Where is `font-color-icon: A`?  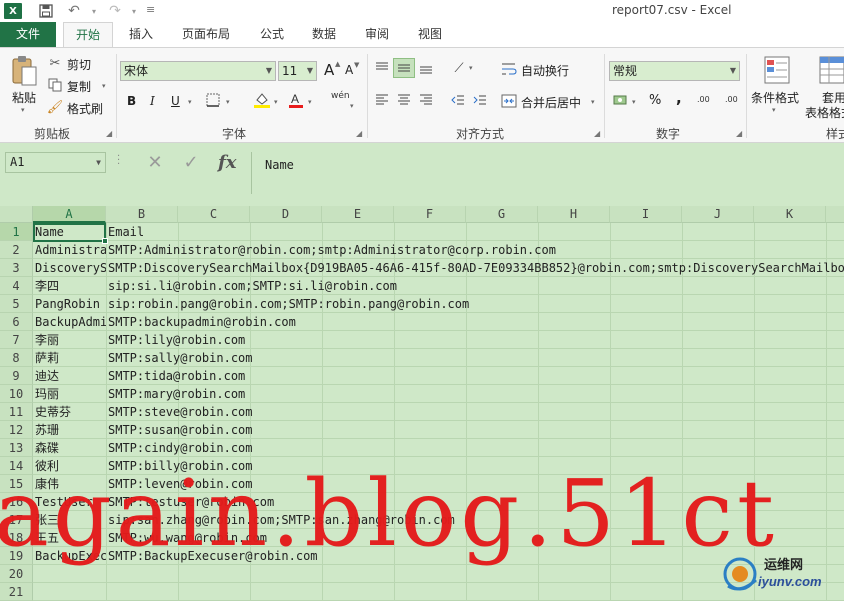 font-color-icon: A is located at coordinates (296, 100).